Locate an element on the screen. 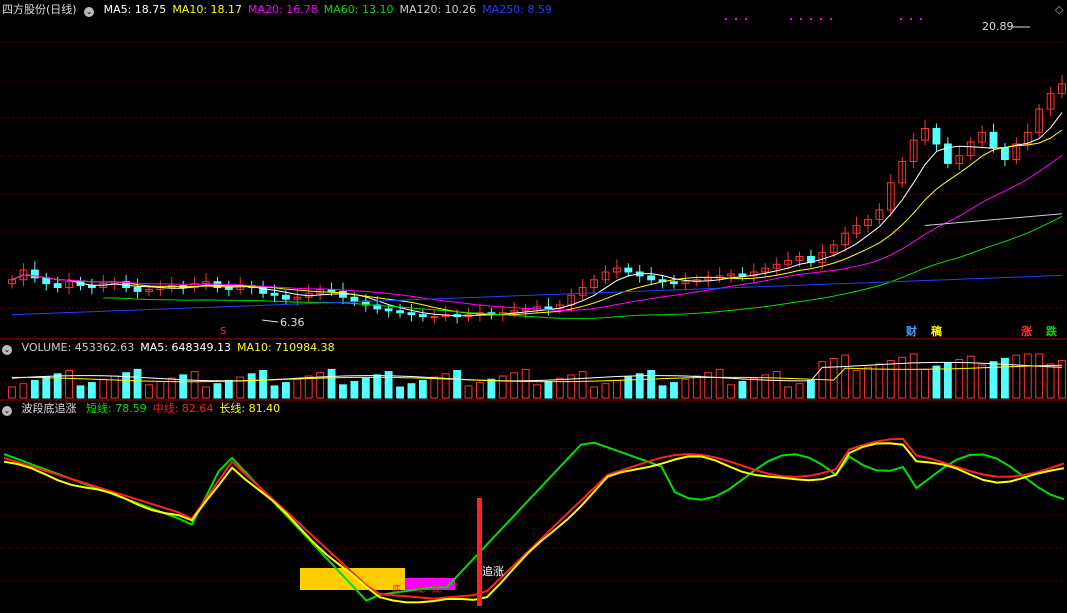 Image resolution: width=1067 pixels, height=613 pixels. badge-report: 稿 is located at coordinates (936, 332).